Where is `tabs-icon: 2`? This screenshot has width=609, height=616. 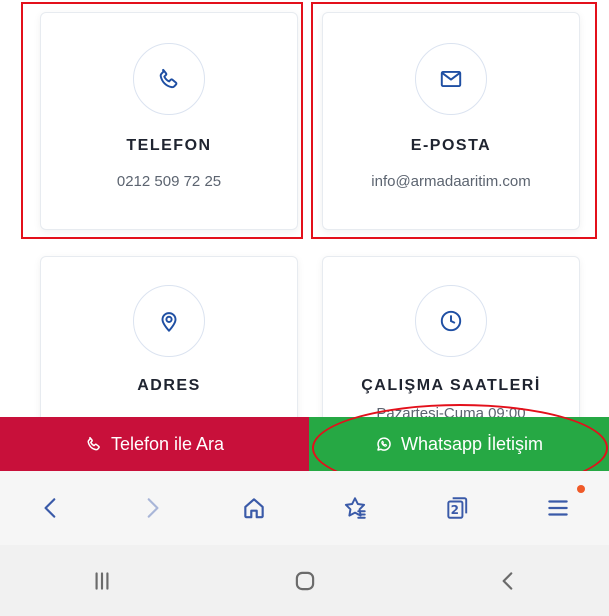
tabs-icon: 2 is located at coordinates (457, 508).